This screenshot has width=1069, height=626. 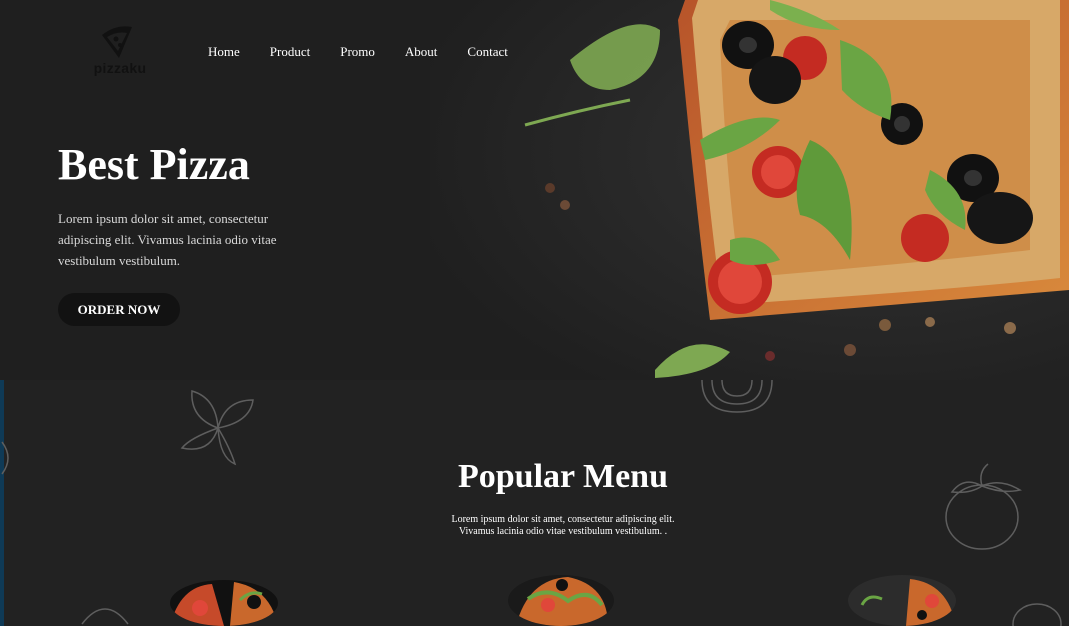 What do you see at coordinates (737, 396) in the screenshot?
I see `swirl-icon` at bounding box center [737, 396].